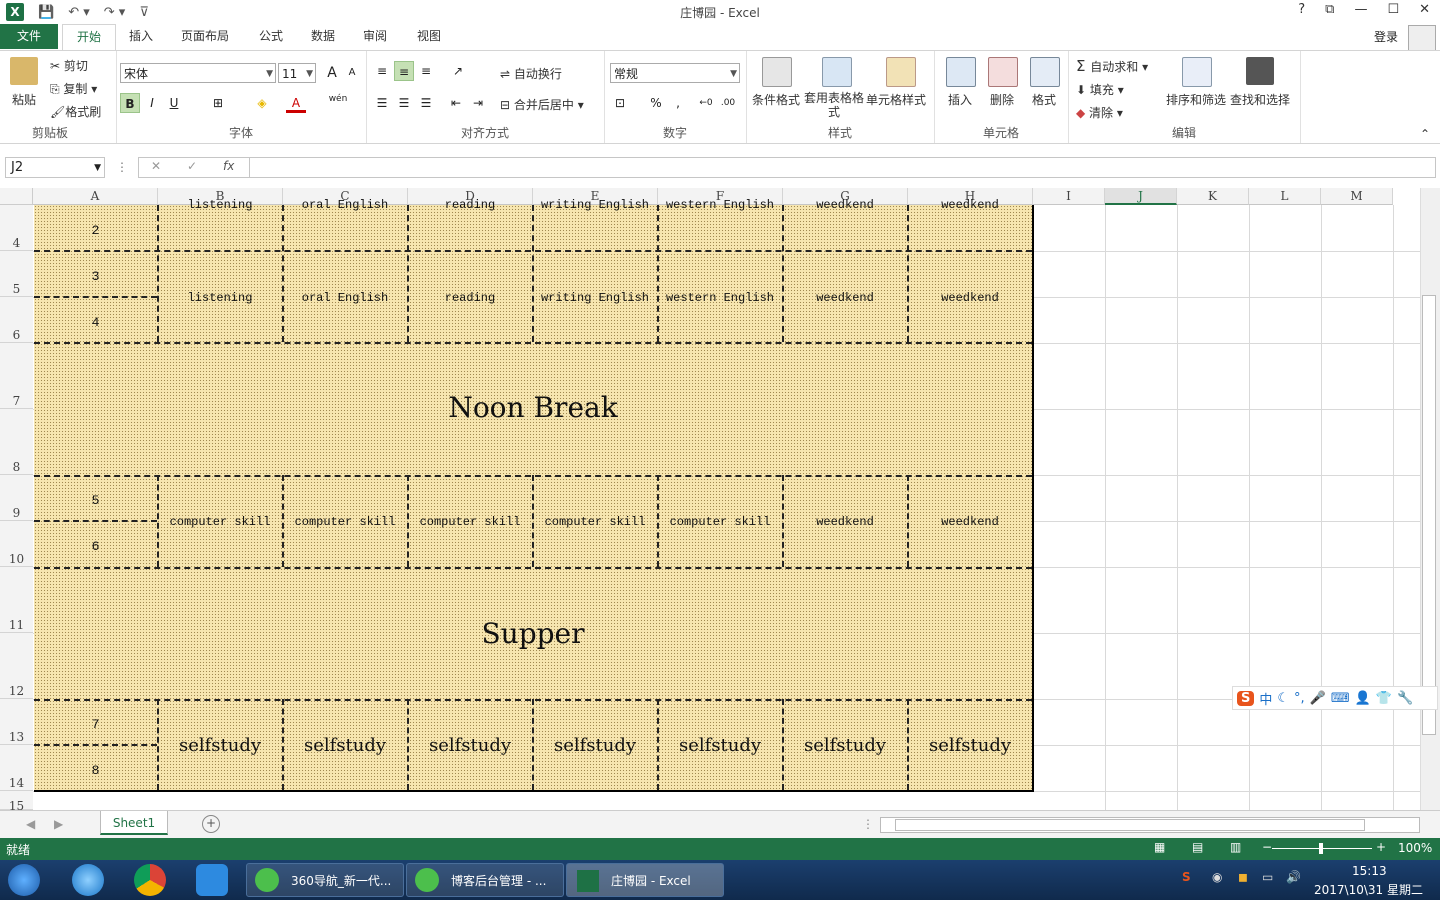 The height and width of the screenshot is (900, 1440). I want to click on font-color-button: A, so click(296, 103).